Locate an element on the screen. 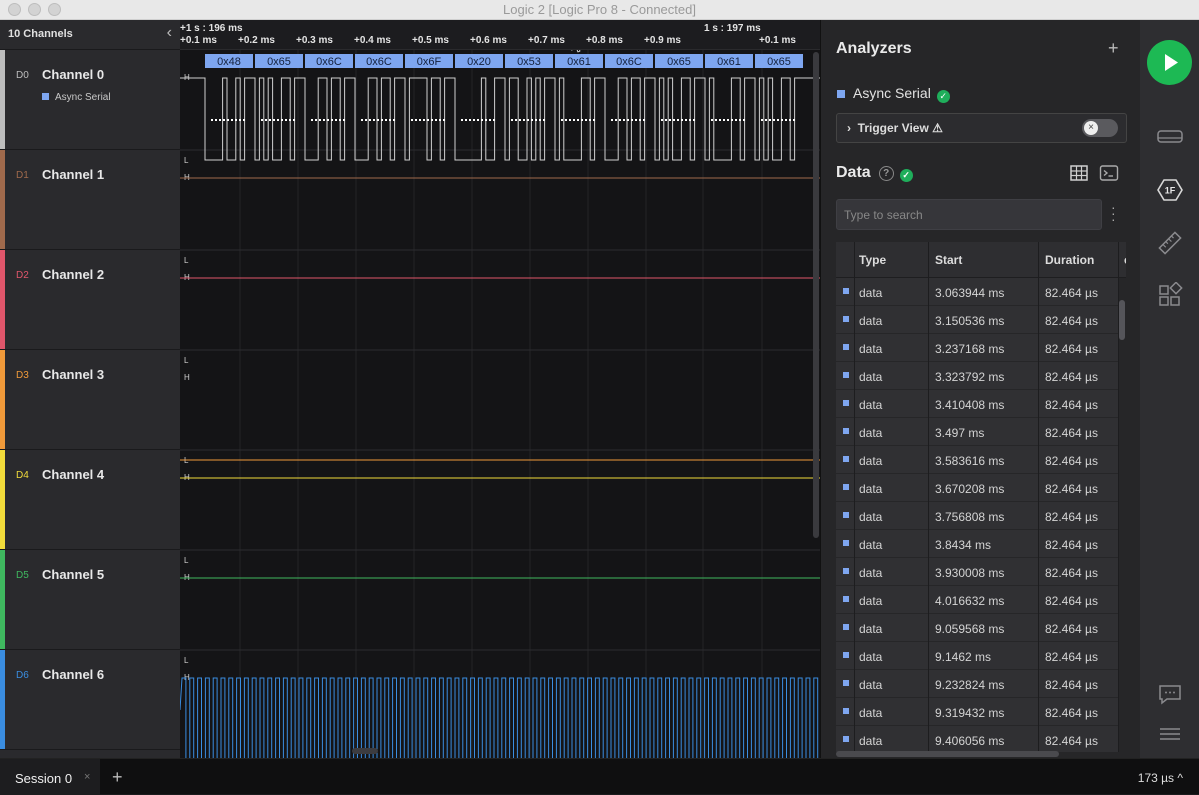  session-tab: Session 0 × is located at coordinates (50, 777).